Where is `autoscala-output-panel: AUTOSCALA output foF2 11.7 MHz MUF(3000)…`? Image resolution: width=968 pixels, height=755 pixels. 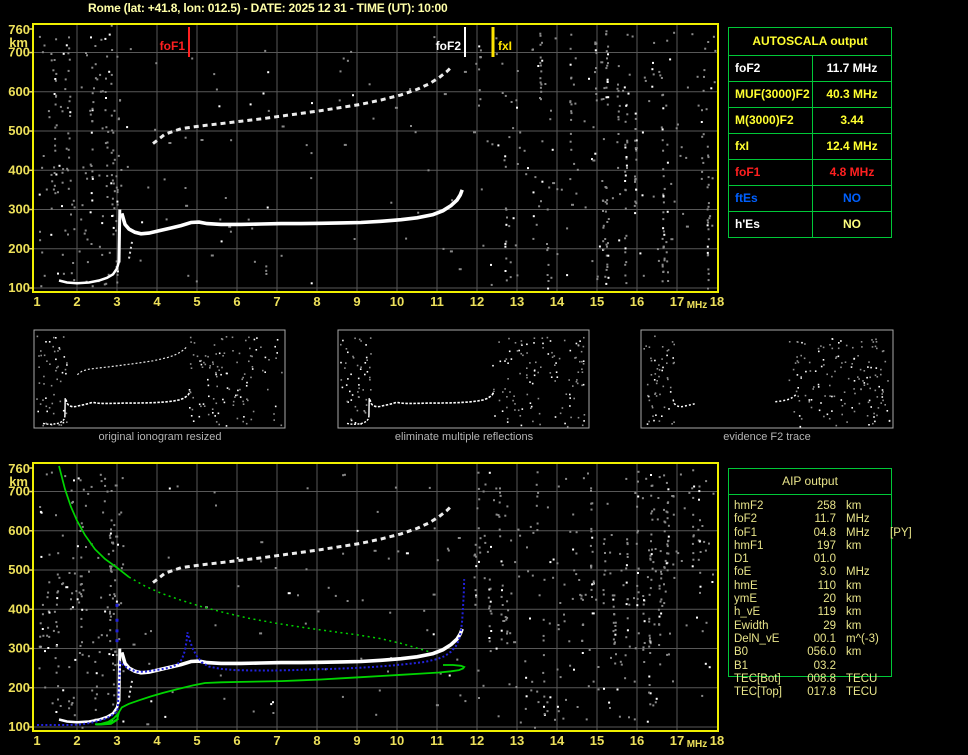
autoscala-output-panel: AUTOSCALA output foF2 11.7 MHz MUF(3000)… is located at coordinates (810, 132).